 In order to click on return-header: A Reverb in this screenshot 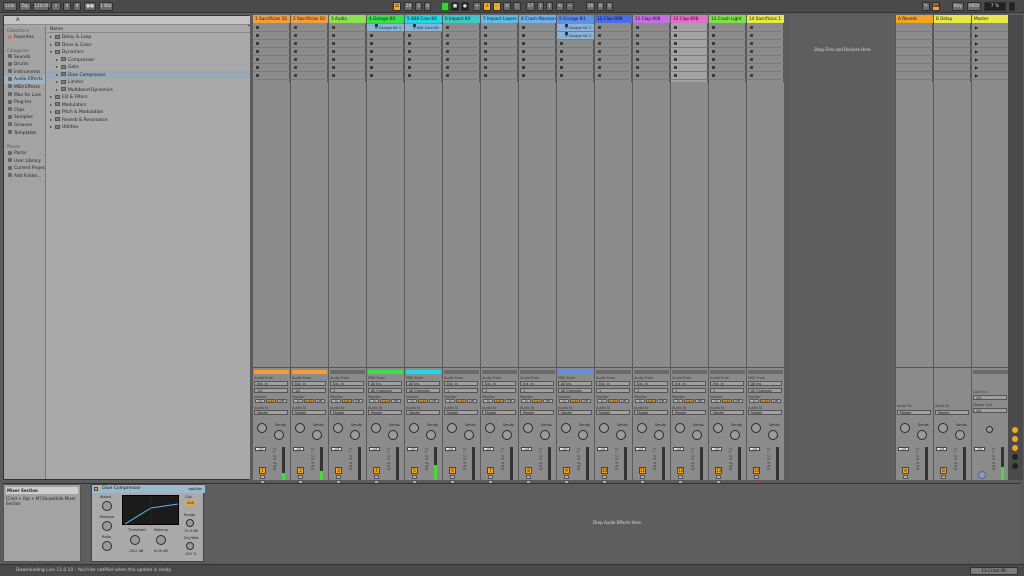, I will do `click(914, 19)`.